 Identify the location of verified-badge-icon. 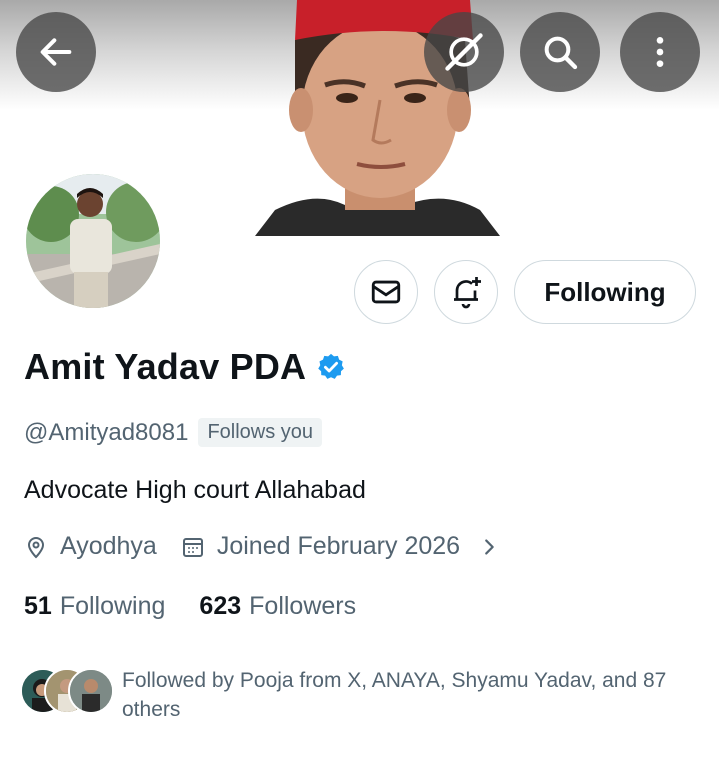
(331, 367).